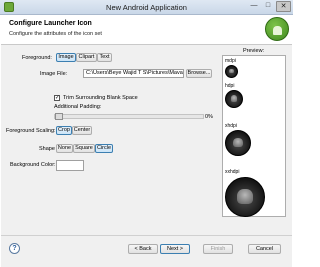 The height and width of the screenshot is (267, 320). What do you see at coordinates (209, 117) in the screenshot?
I see `padding-value: 0%` at bounding box center [209, 117].